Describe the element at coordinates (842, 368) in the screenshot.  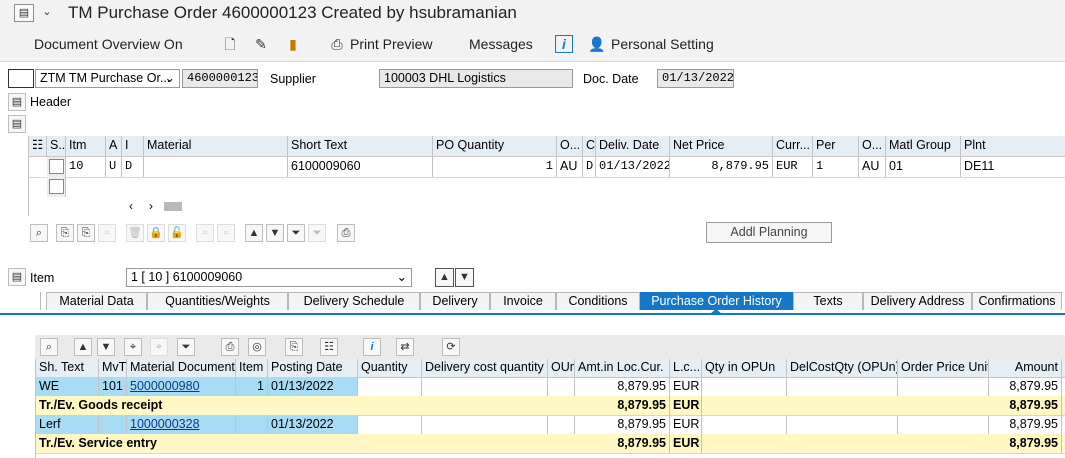
I see `col-delcostqty-opun: DelCostQty (OPUn)` at that location.